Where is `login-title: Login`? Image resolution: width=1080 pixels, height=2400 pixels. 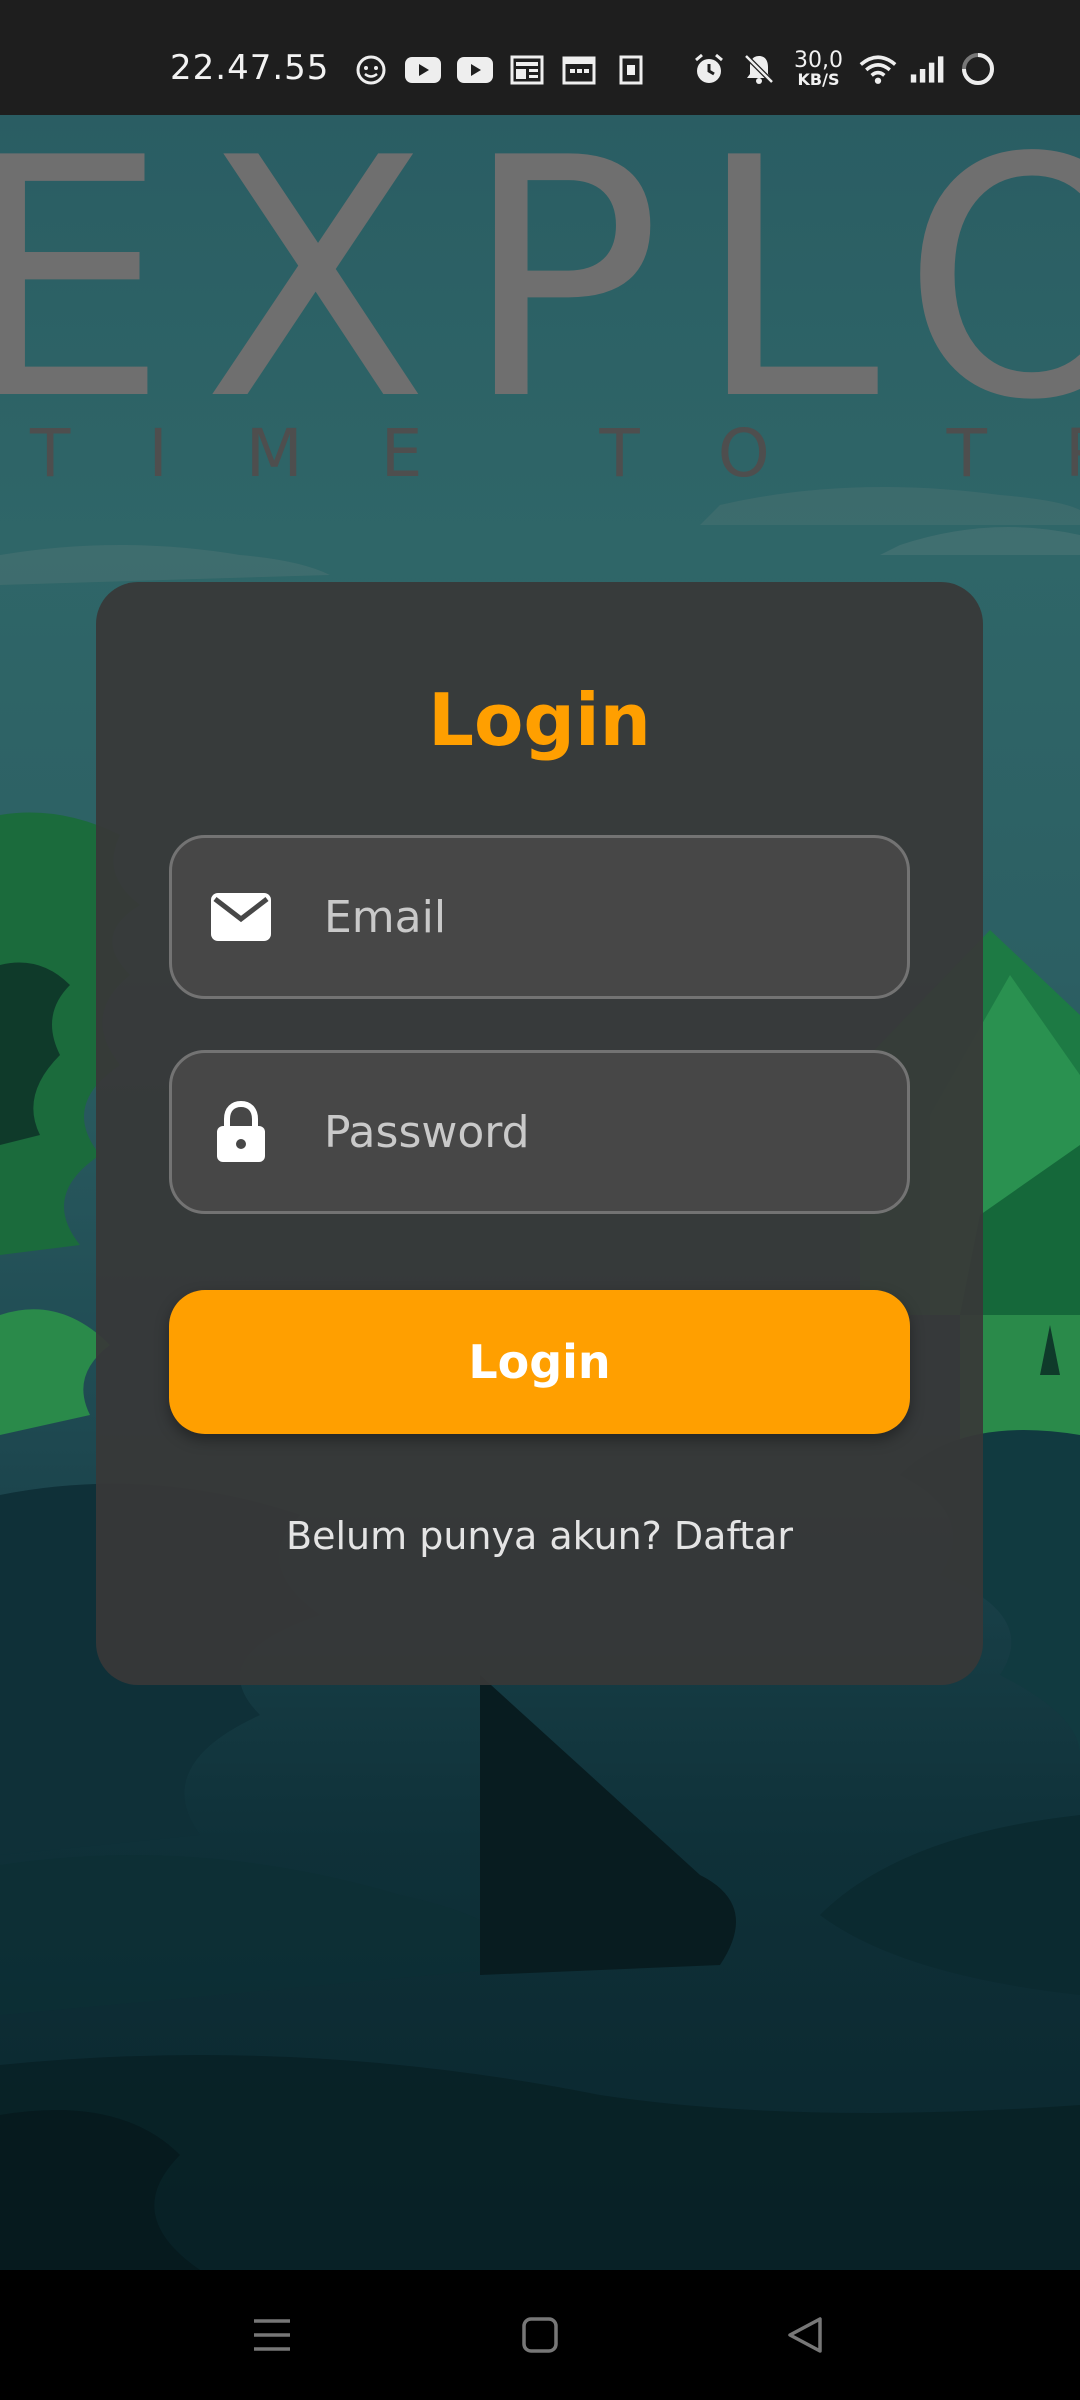
login-title: Login is located at coordinates (539, 720).